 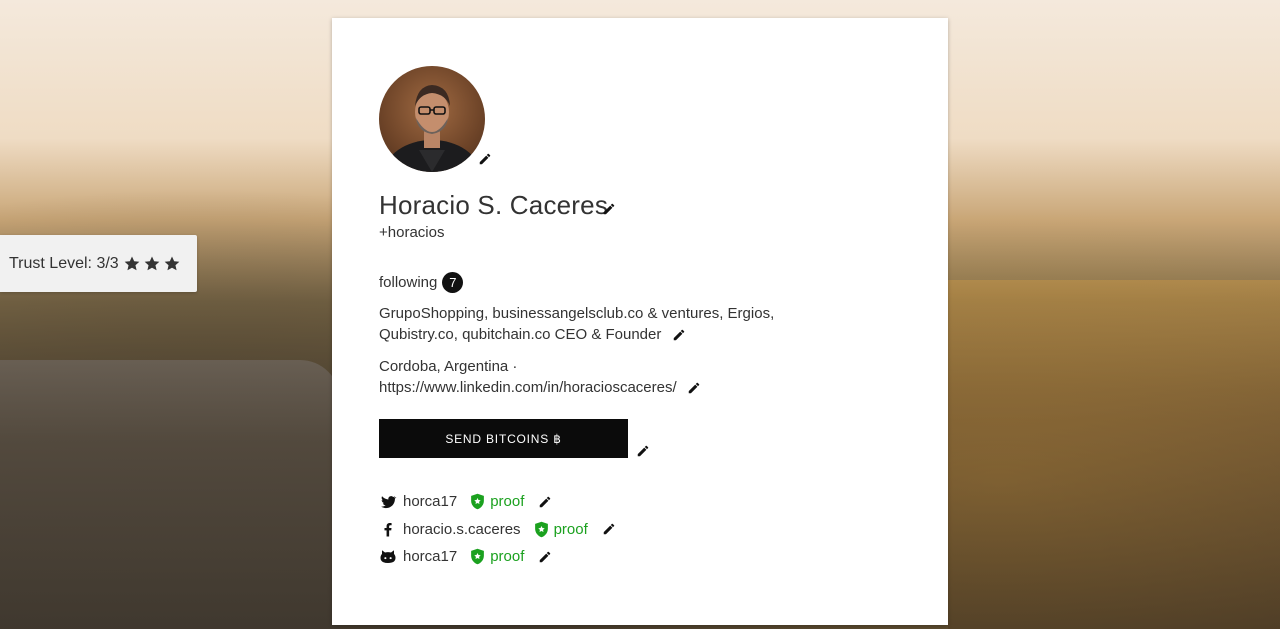 What do you see at coordinates (571, 529) in the screenshot?
I see `facebook-proof-link: proof` at bounding box center [571, 529].